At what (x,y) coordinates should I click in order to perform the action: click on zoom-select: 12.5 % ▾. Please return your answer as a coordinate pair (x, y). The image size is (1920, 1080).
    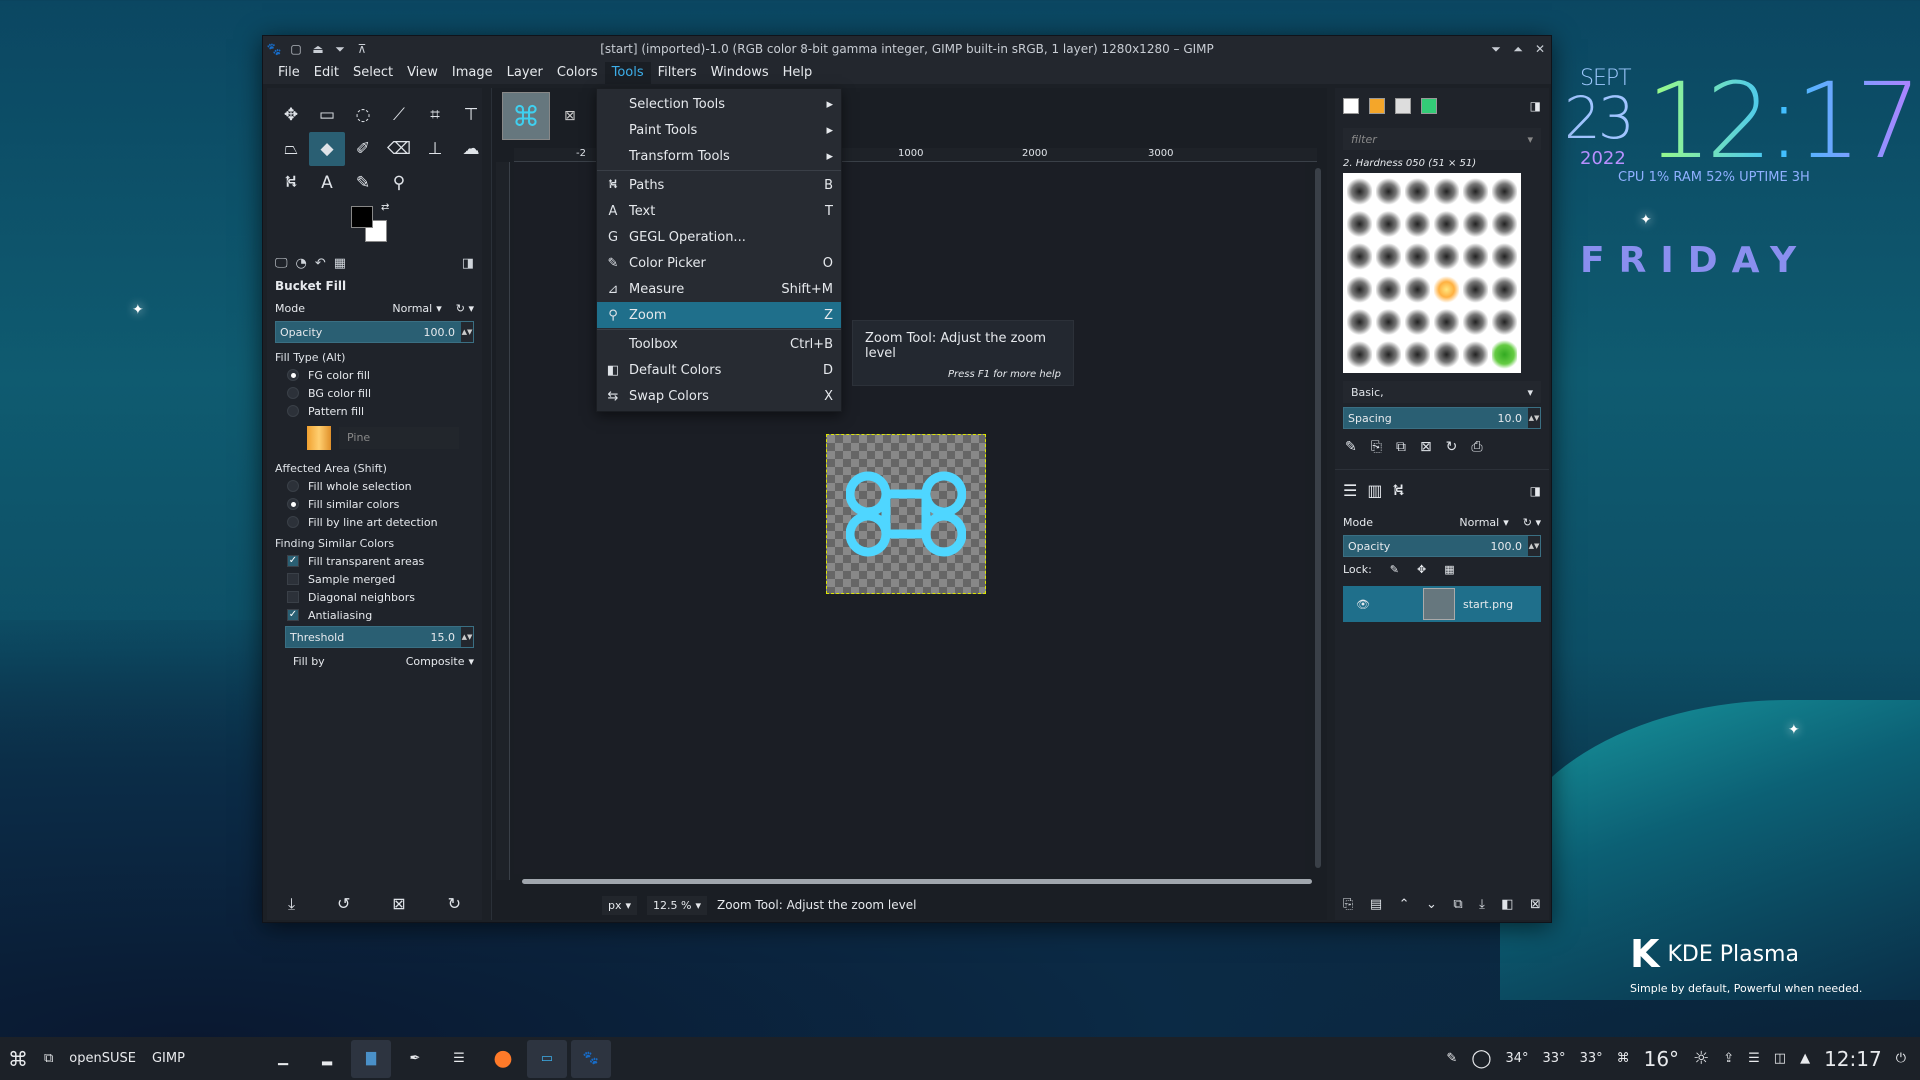
    Looking at the image, I should click on (677, 905).